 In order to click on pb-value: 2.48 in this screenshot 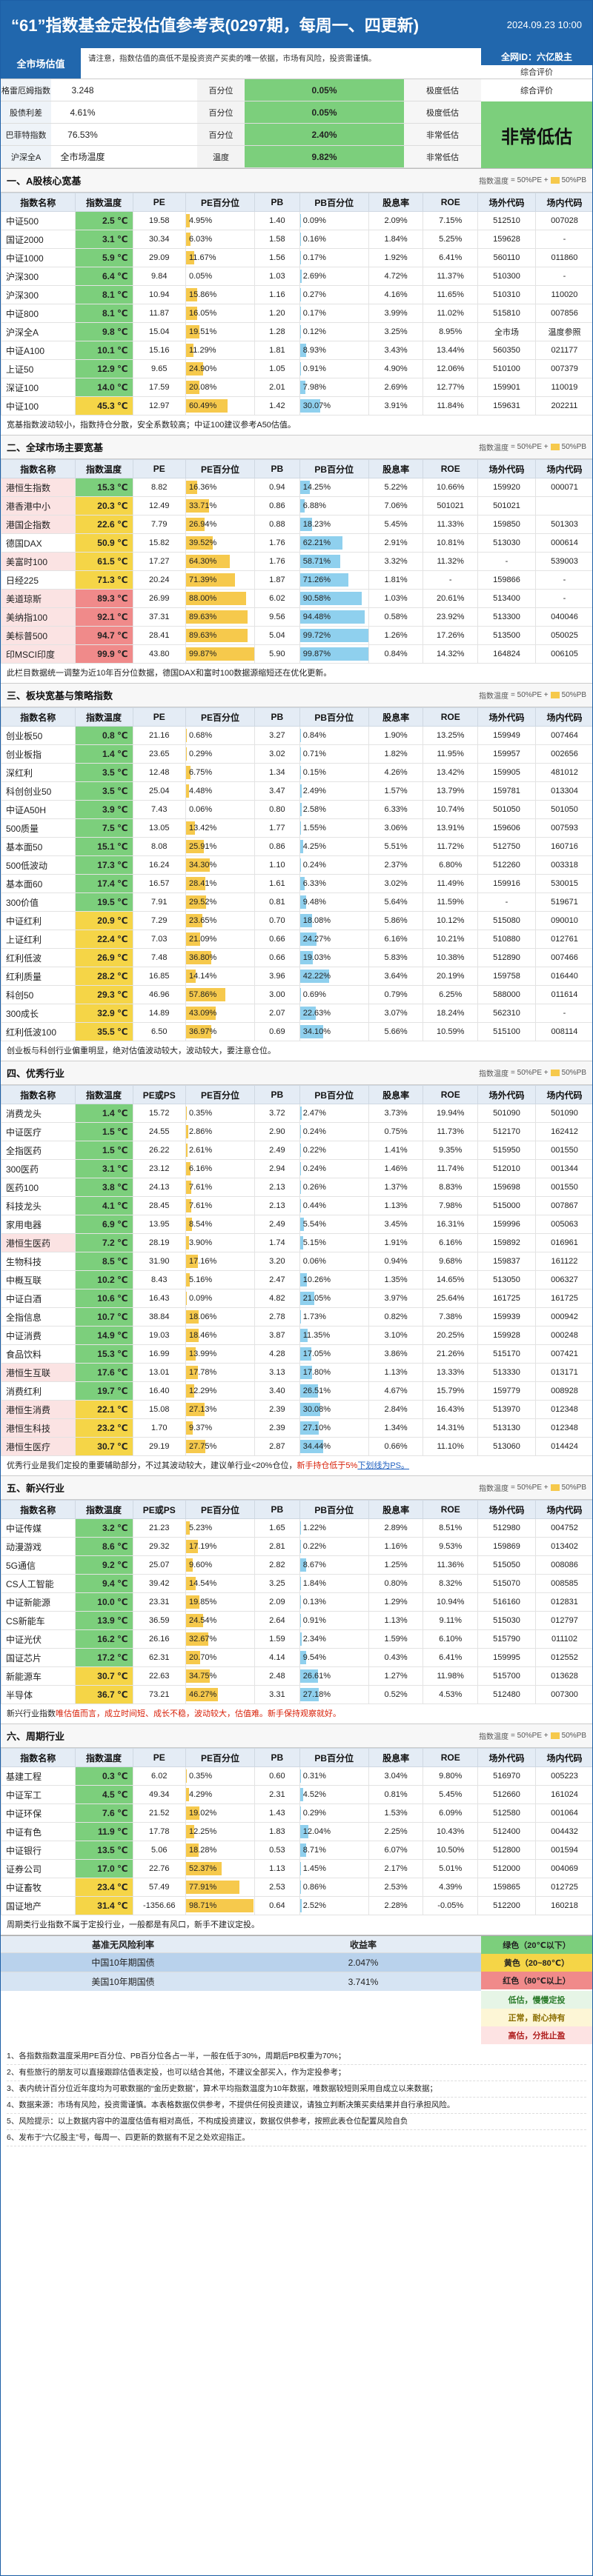, I will do `click(277, 1676)`.